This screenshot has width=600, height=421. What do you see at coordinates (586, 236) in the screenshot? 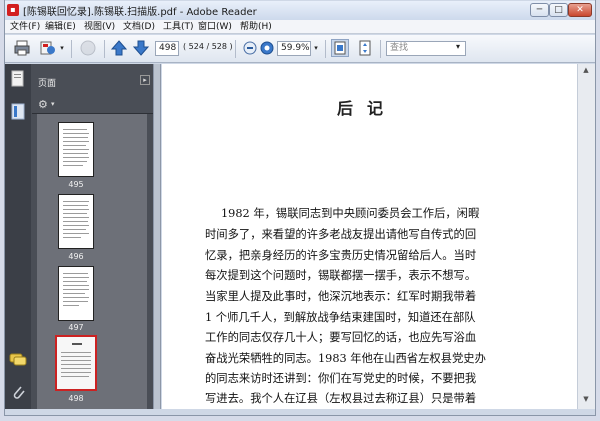
I see `vertical-scrollbar` at bounding box center [586, 236].